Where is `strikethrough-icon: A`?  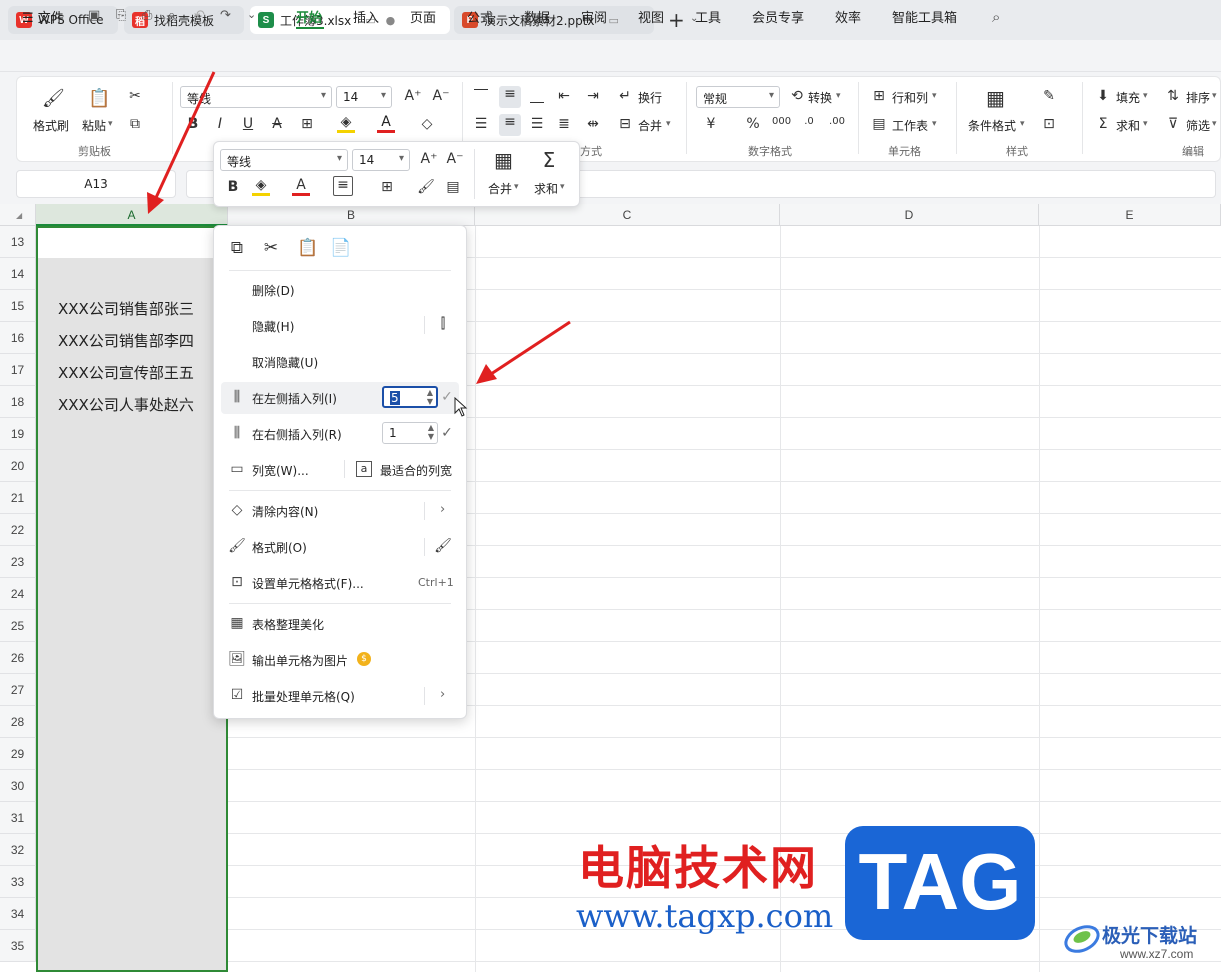
strikethrough-icon: A is located at coordinates (277, 124).